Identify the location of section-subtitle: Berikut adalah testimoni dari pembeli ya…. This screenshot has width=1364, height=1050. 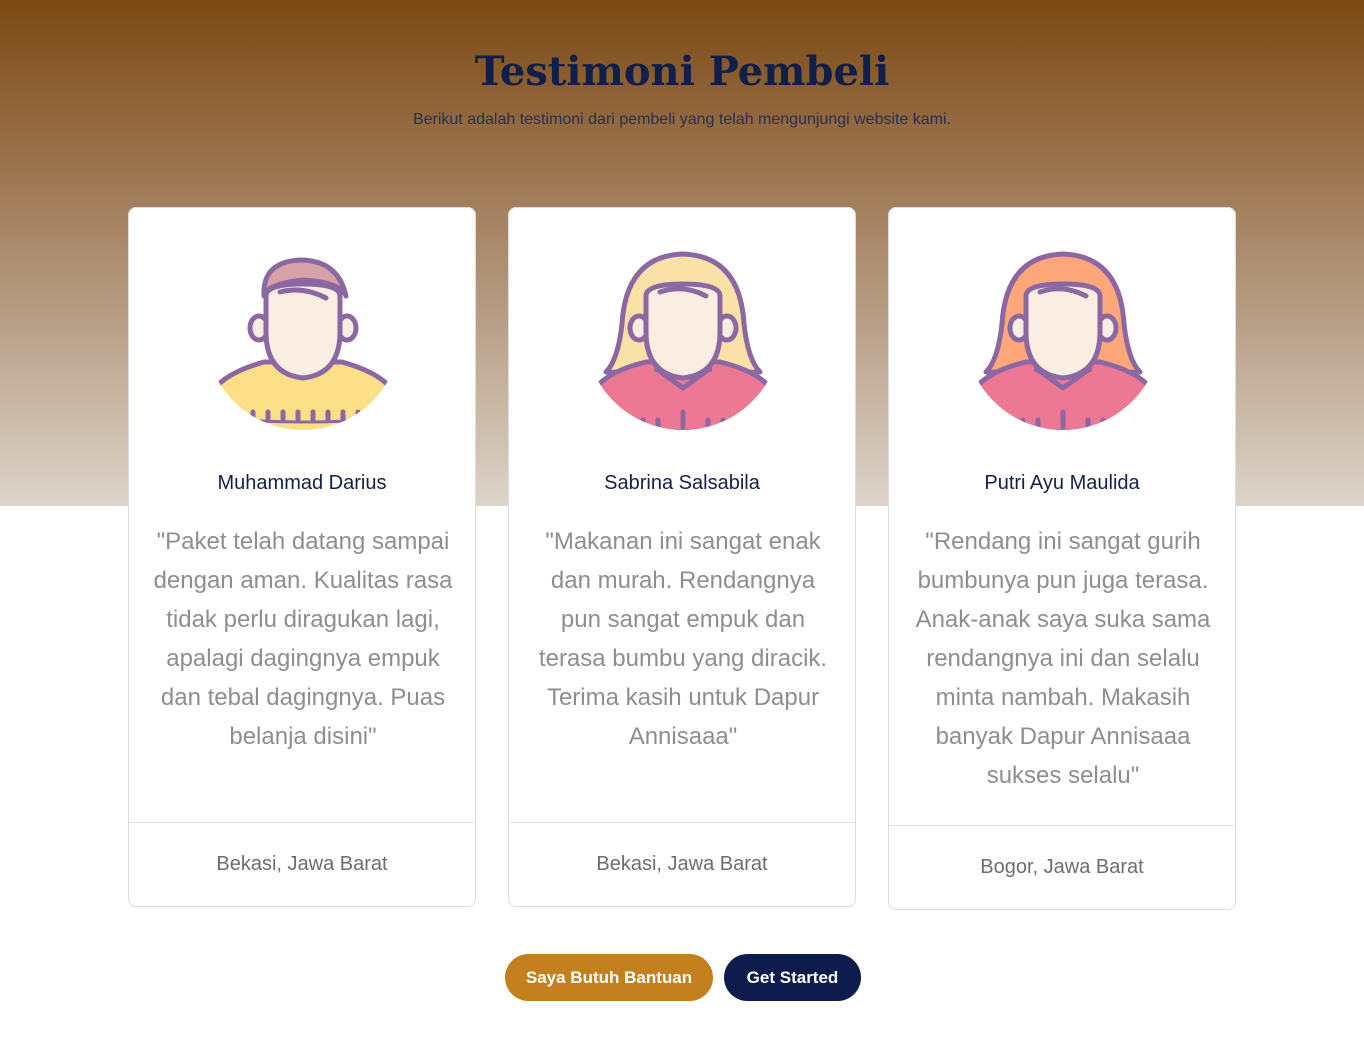
(682, 119).